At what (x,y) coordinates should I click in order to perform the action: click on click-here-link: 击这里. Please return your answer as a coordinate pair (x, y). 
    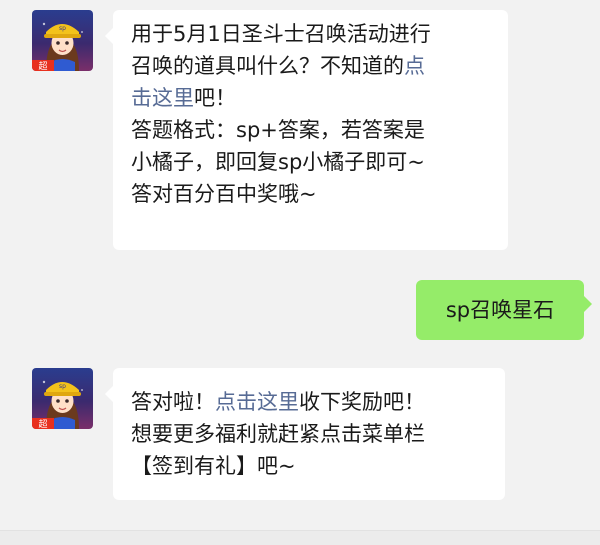
    Looking at the image, I should click on (162, 98).